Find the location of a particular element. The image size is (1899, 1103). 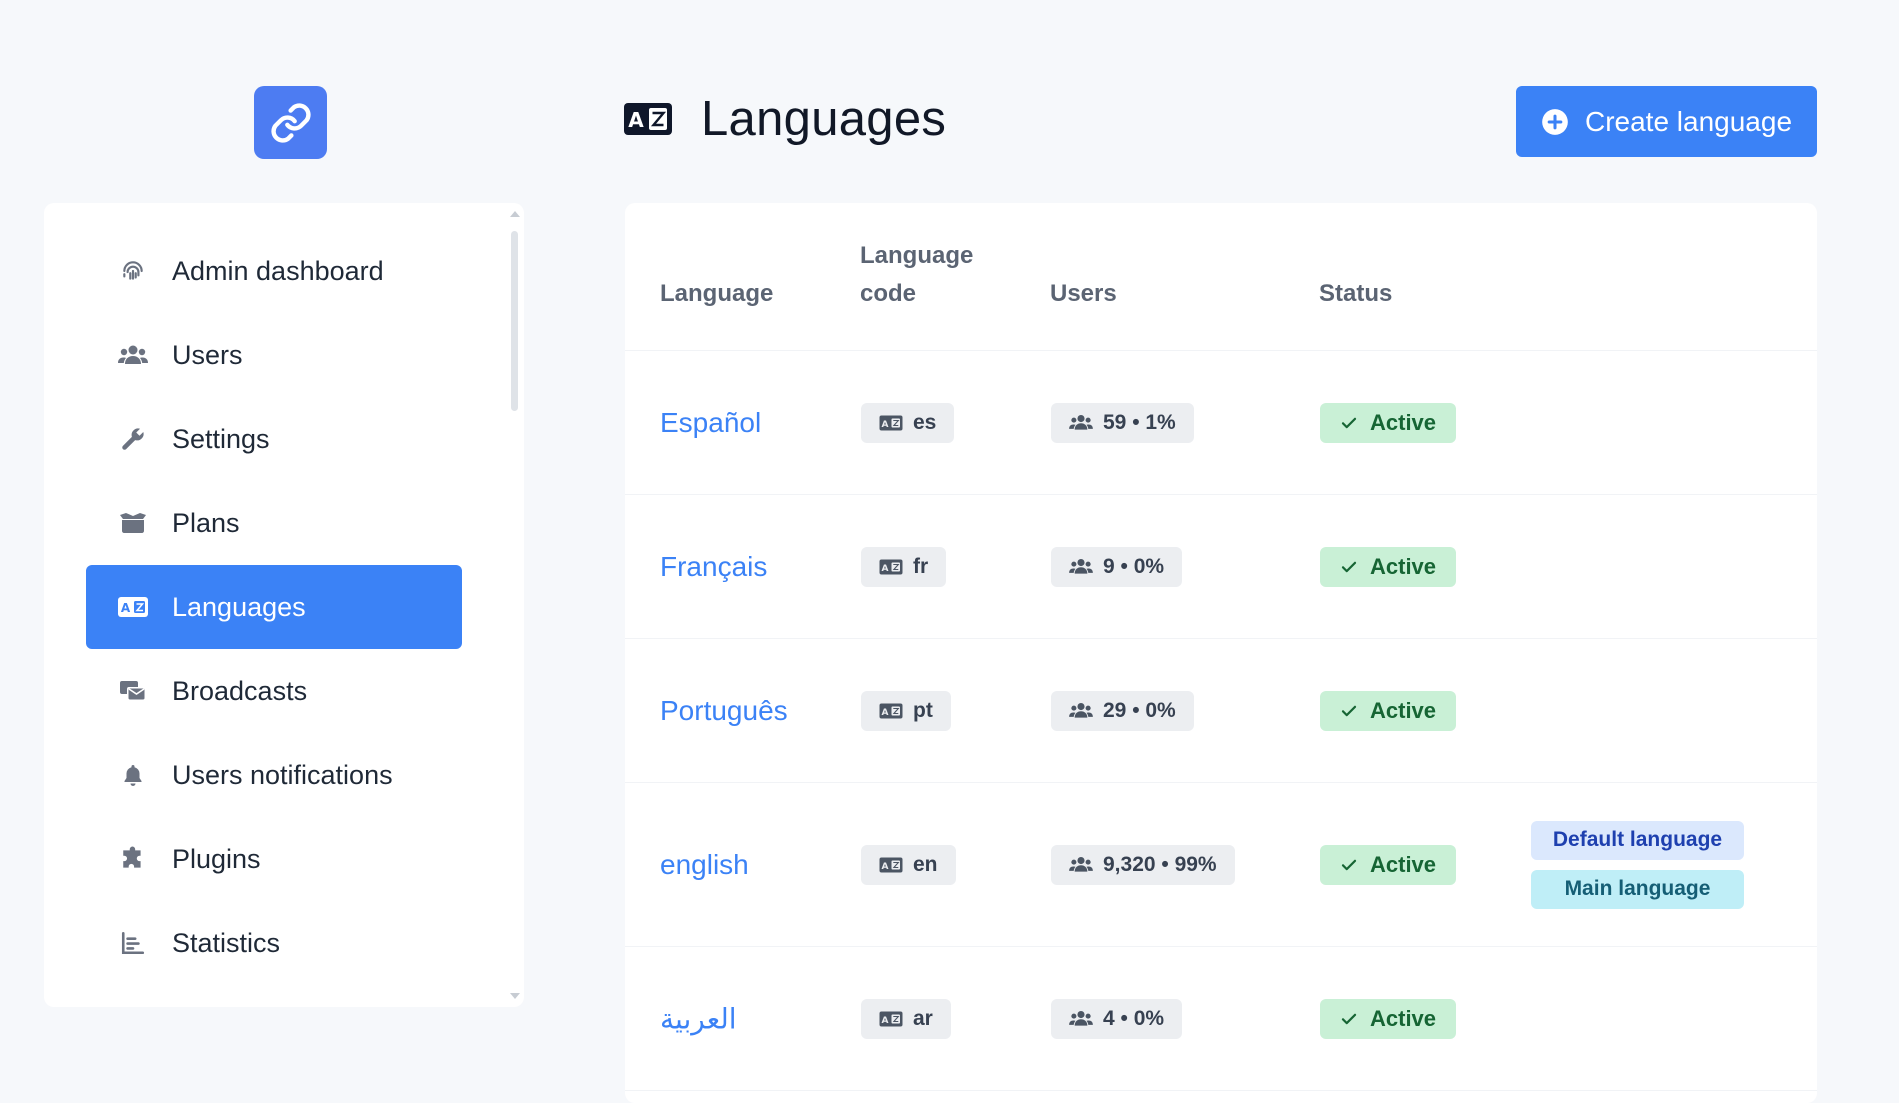

table-row: العربية A ar 4 • 0% Active is located at coordinates (1221, 1019).